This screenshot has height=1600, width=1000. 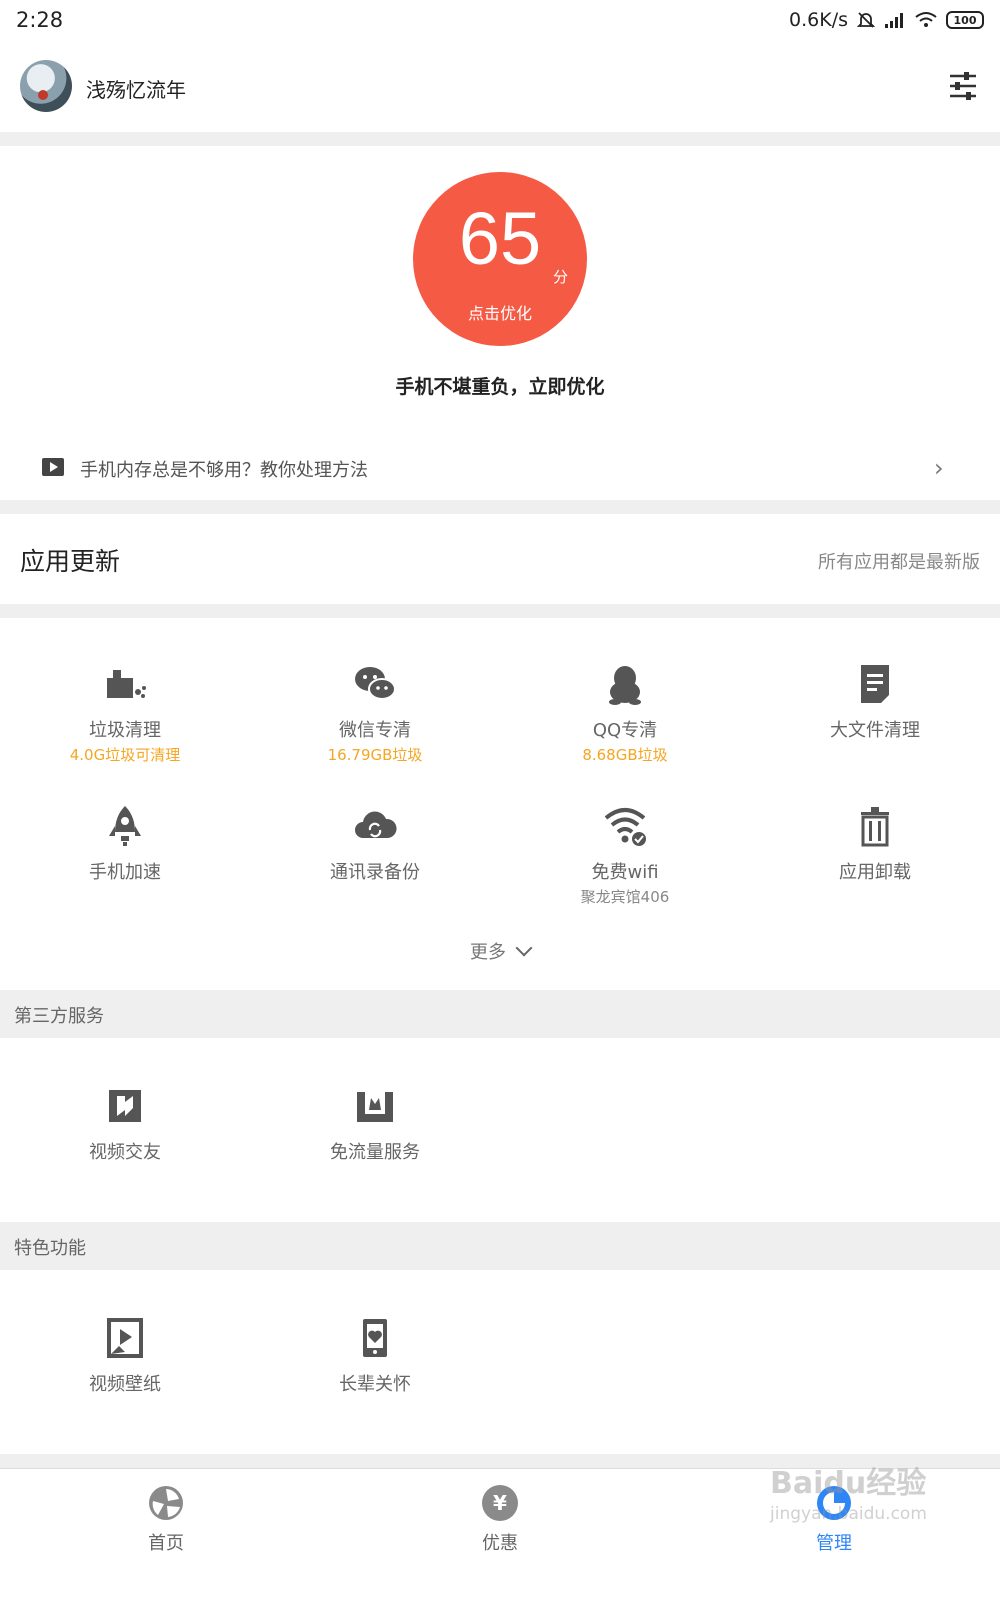 What do you see at coordinates (875, 827) in the screenshot?
I see `trash-icon` at bounding box center [875, 827].